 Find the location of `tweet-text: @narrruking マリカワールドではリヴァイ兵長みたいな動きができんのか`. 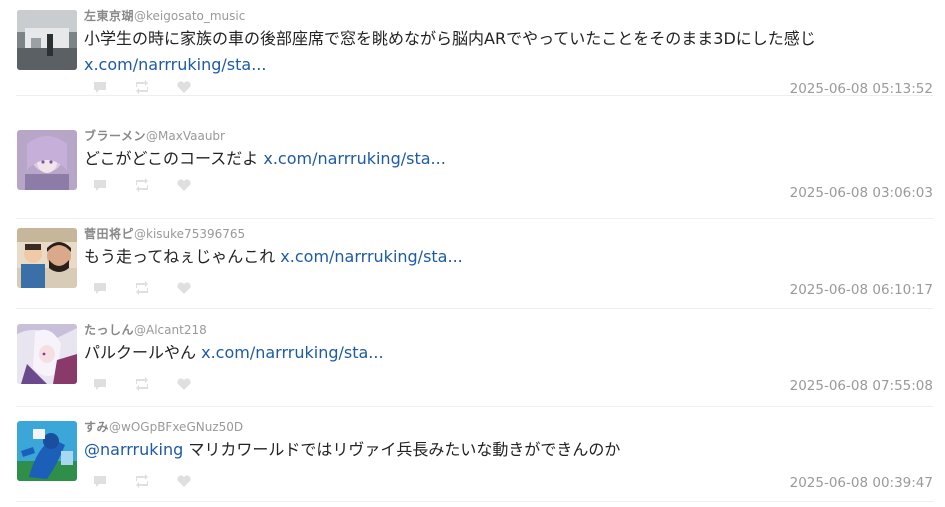

tweet-text: @narrruking マリカワールドではリヴァイ兵長みたいな動きができんのか is located at coordinates (509, 450).